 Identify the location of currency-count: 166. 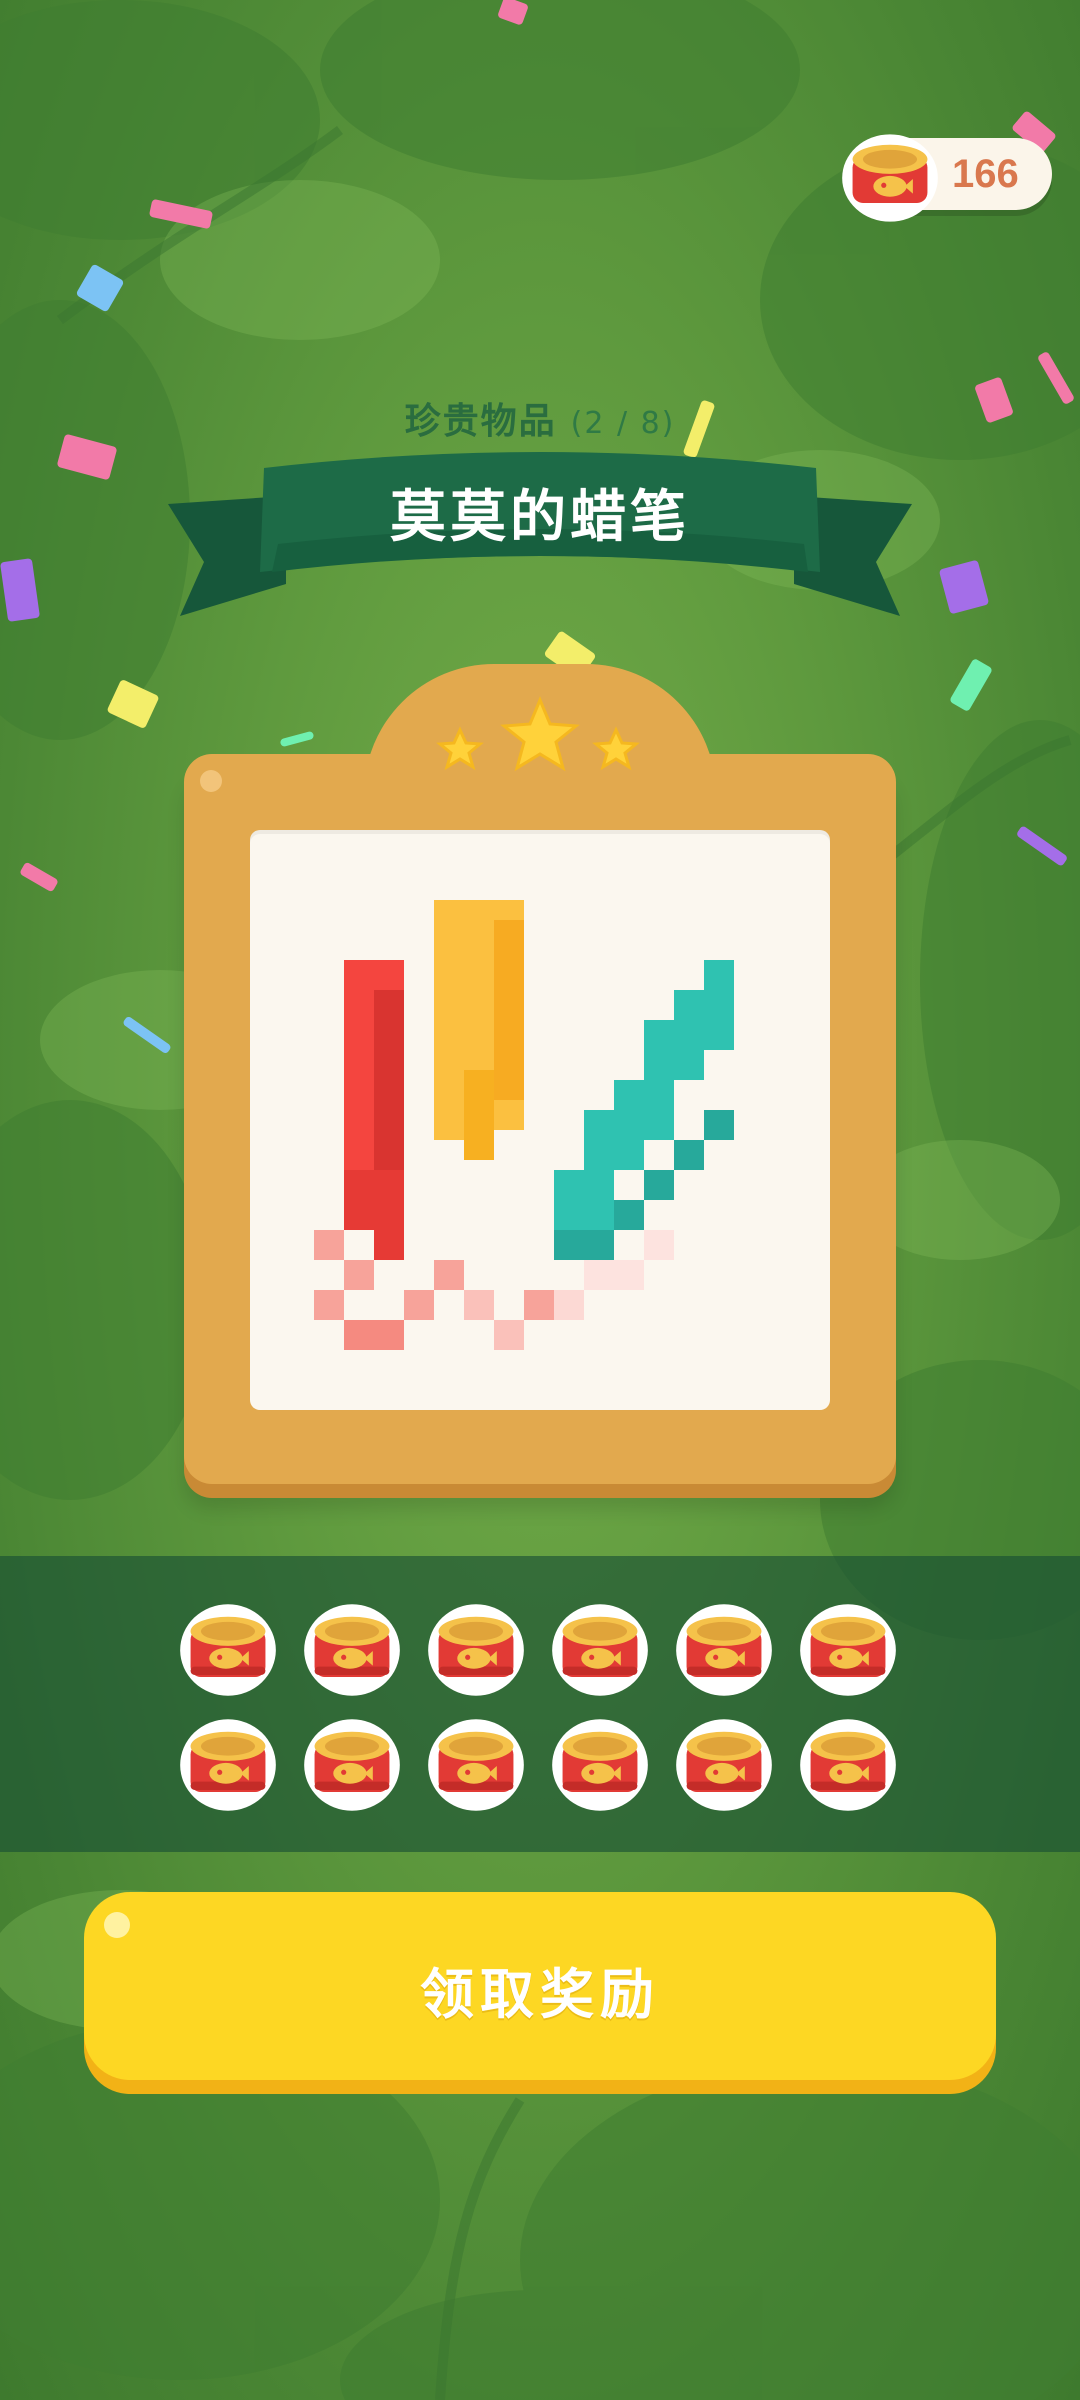
(985, 174).